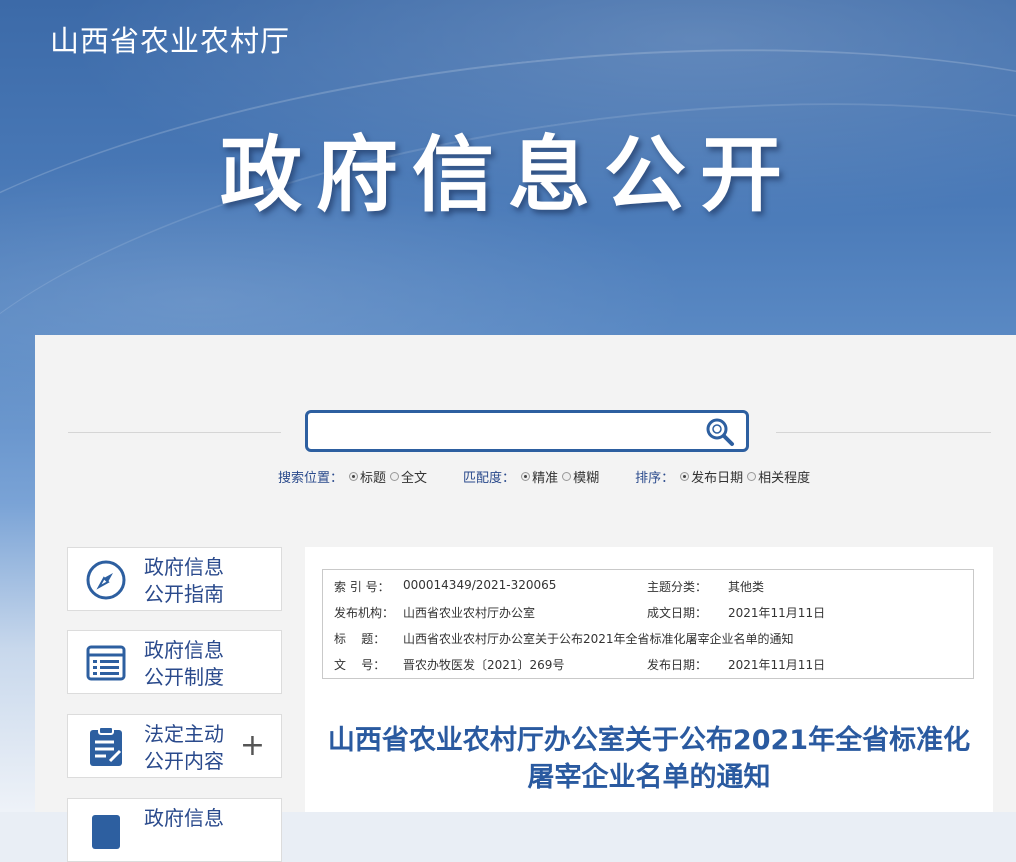 Image resolution: width=1016 pixels, height=862 pixels. I want to click on sidebar-item-line2: 公开内容, so click(184, 761).